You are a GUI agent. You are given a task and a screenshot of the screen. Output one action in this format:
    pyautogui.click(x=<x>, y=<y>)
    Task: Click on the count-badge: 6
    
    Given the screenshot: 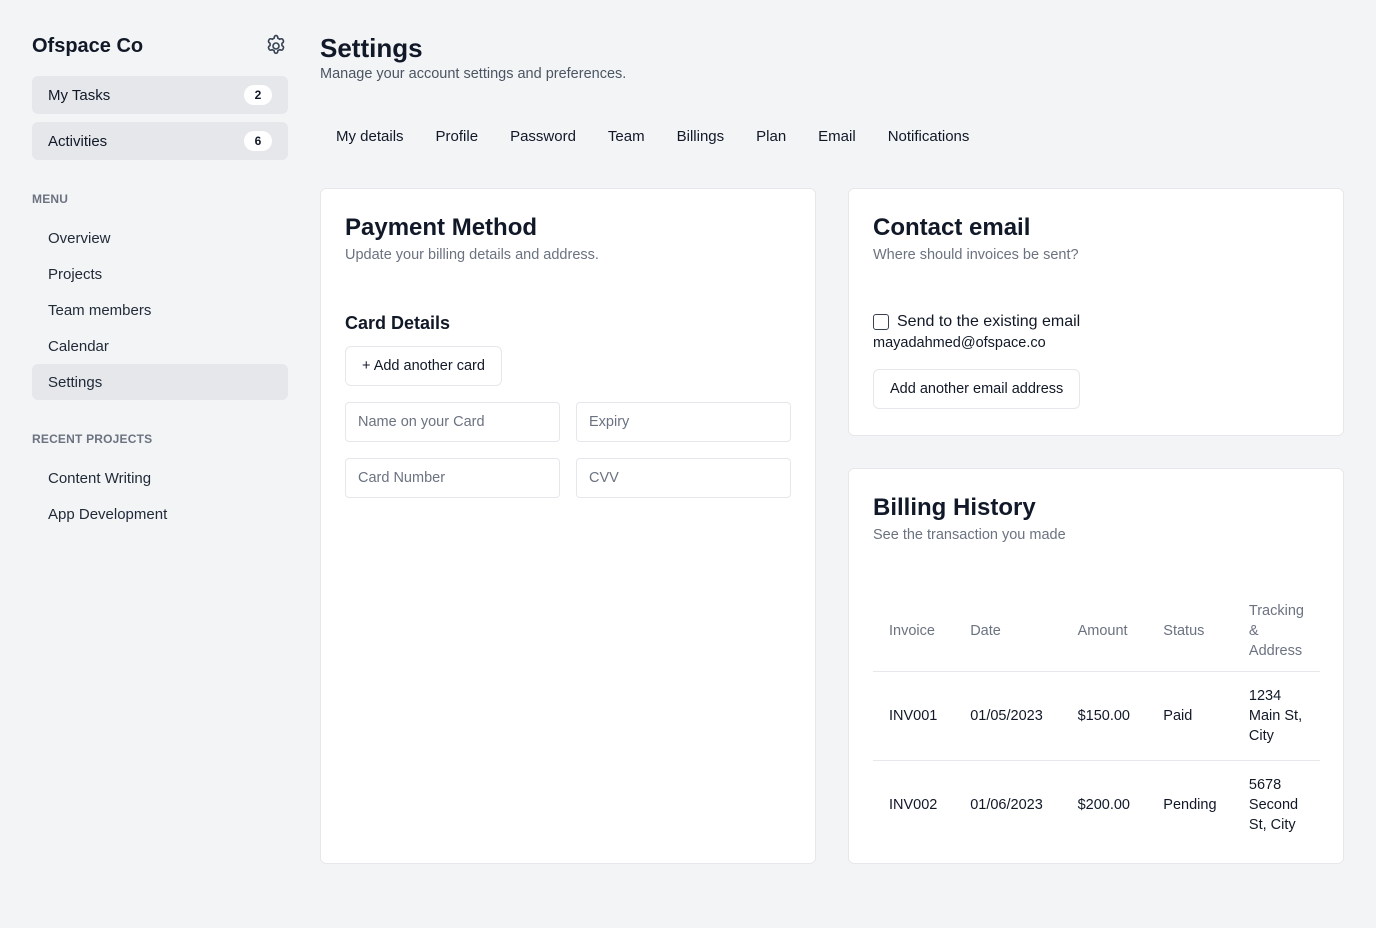 What is the action you would take?
    pyautogui.click(x=258, y=141)
    